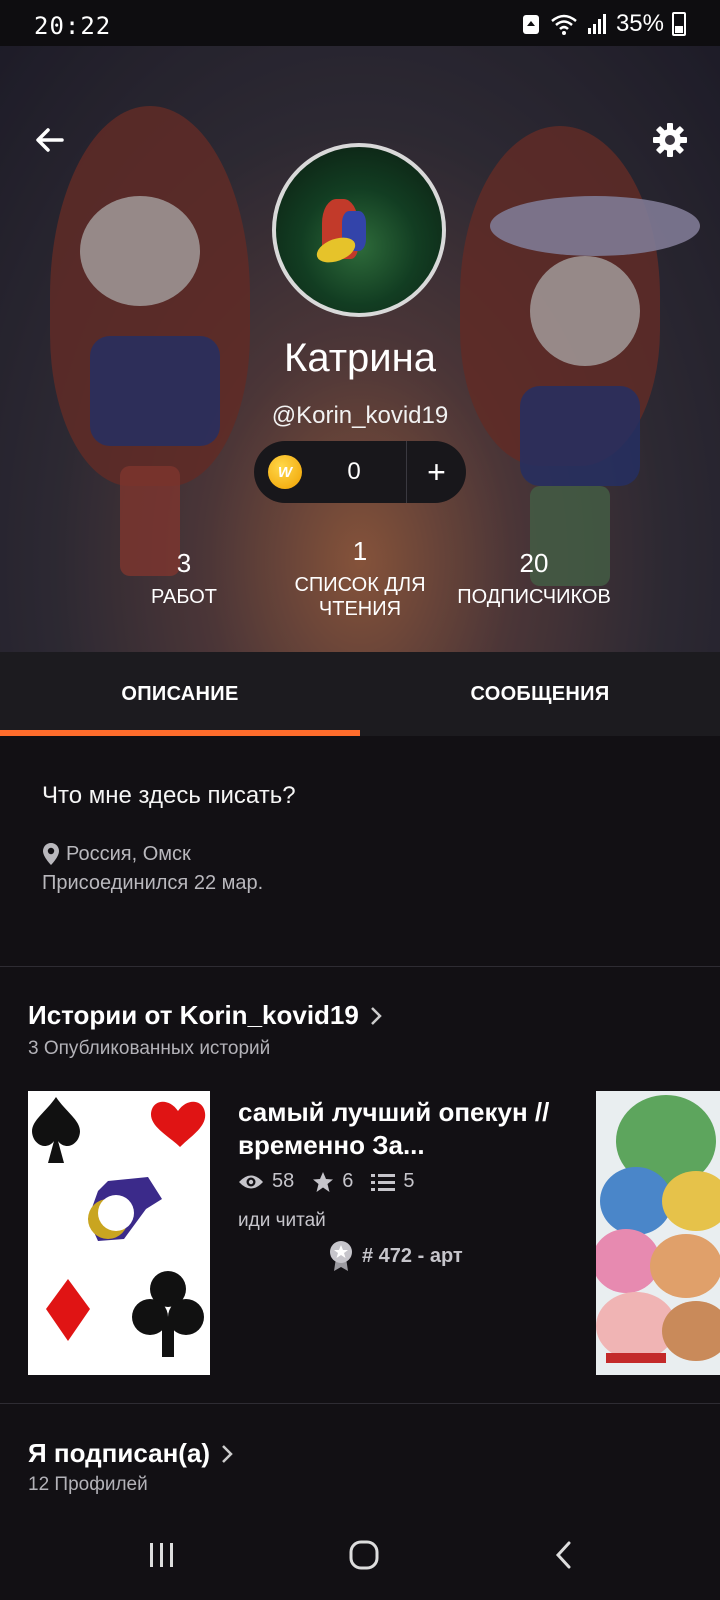 The width and height of the screenshot is (720, 1600). Describe the element at coordinates (383, 1182) in the screenshot. I see `list-icon` at that location.